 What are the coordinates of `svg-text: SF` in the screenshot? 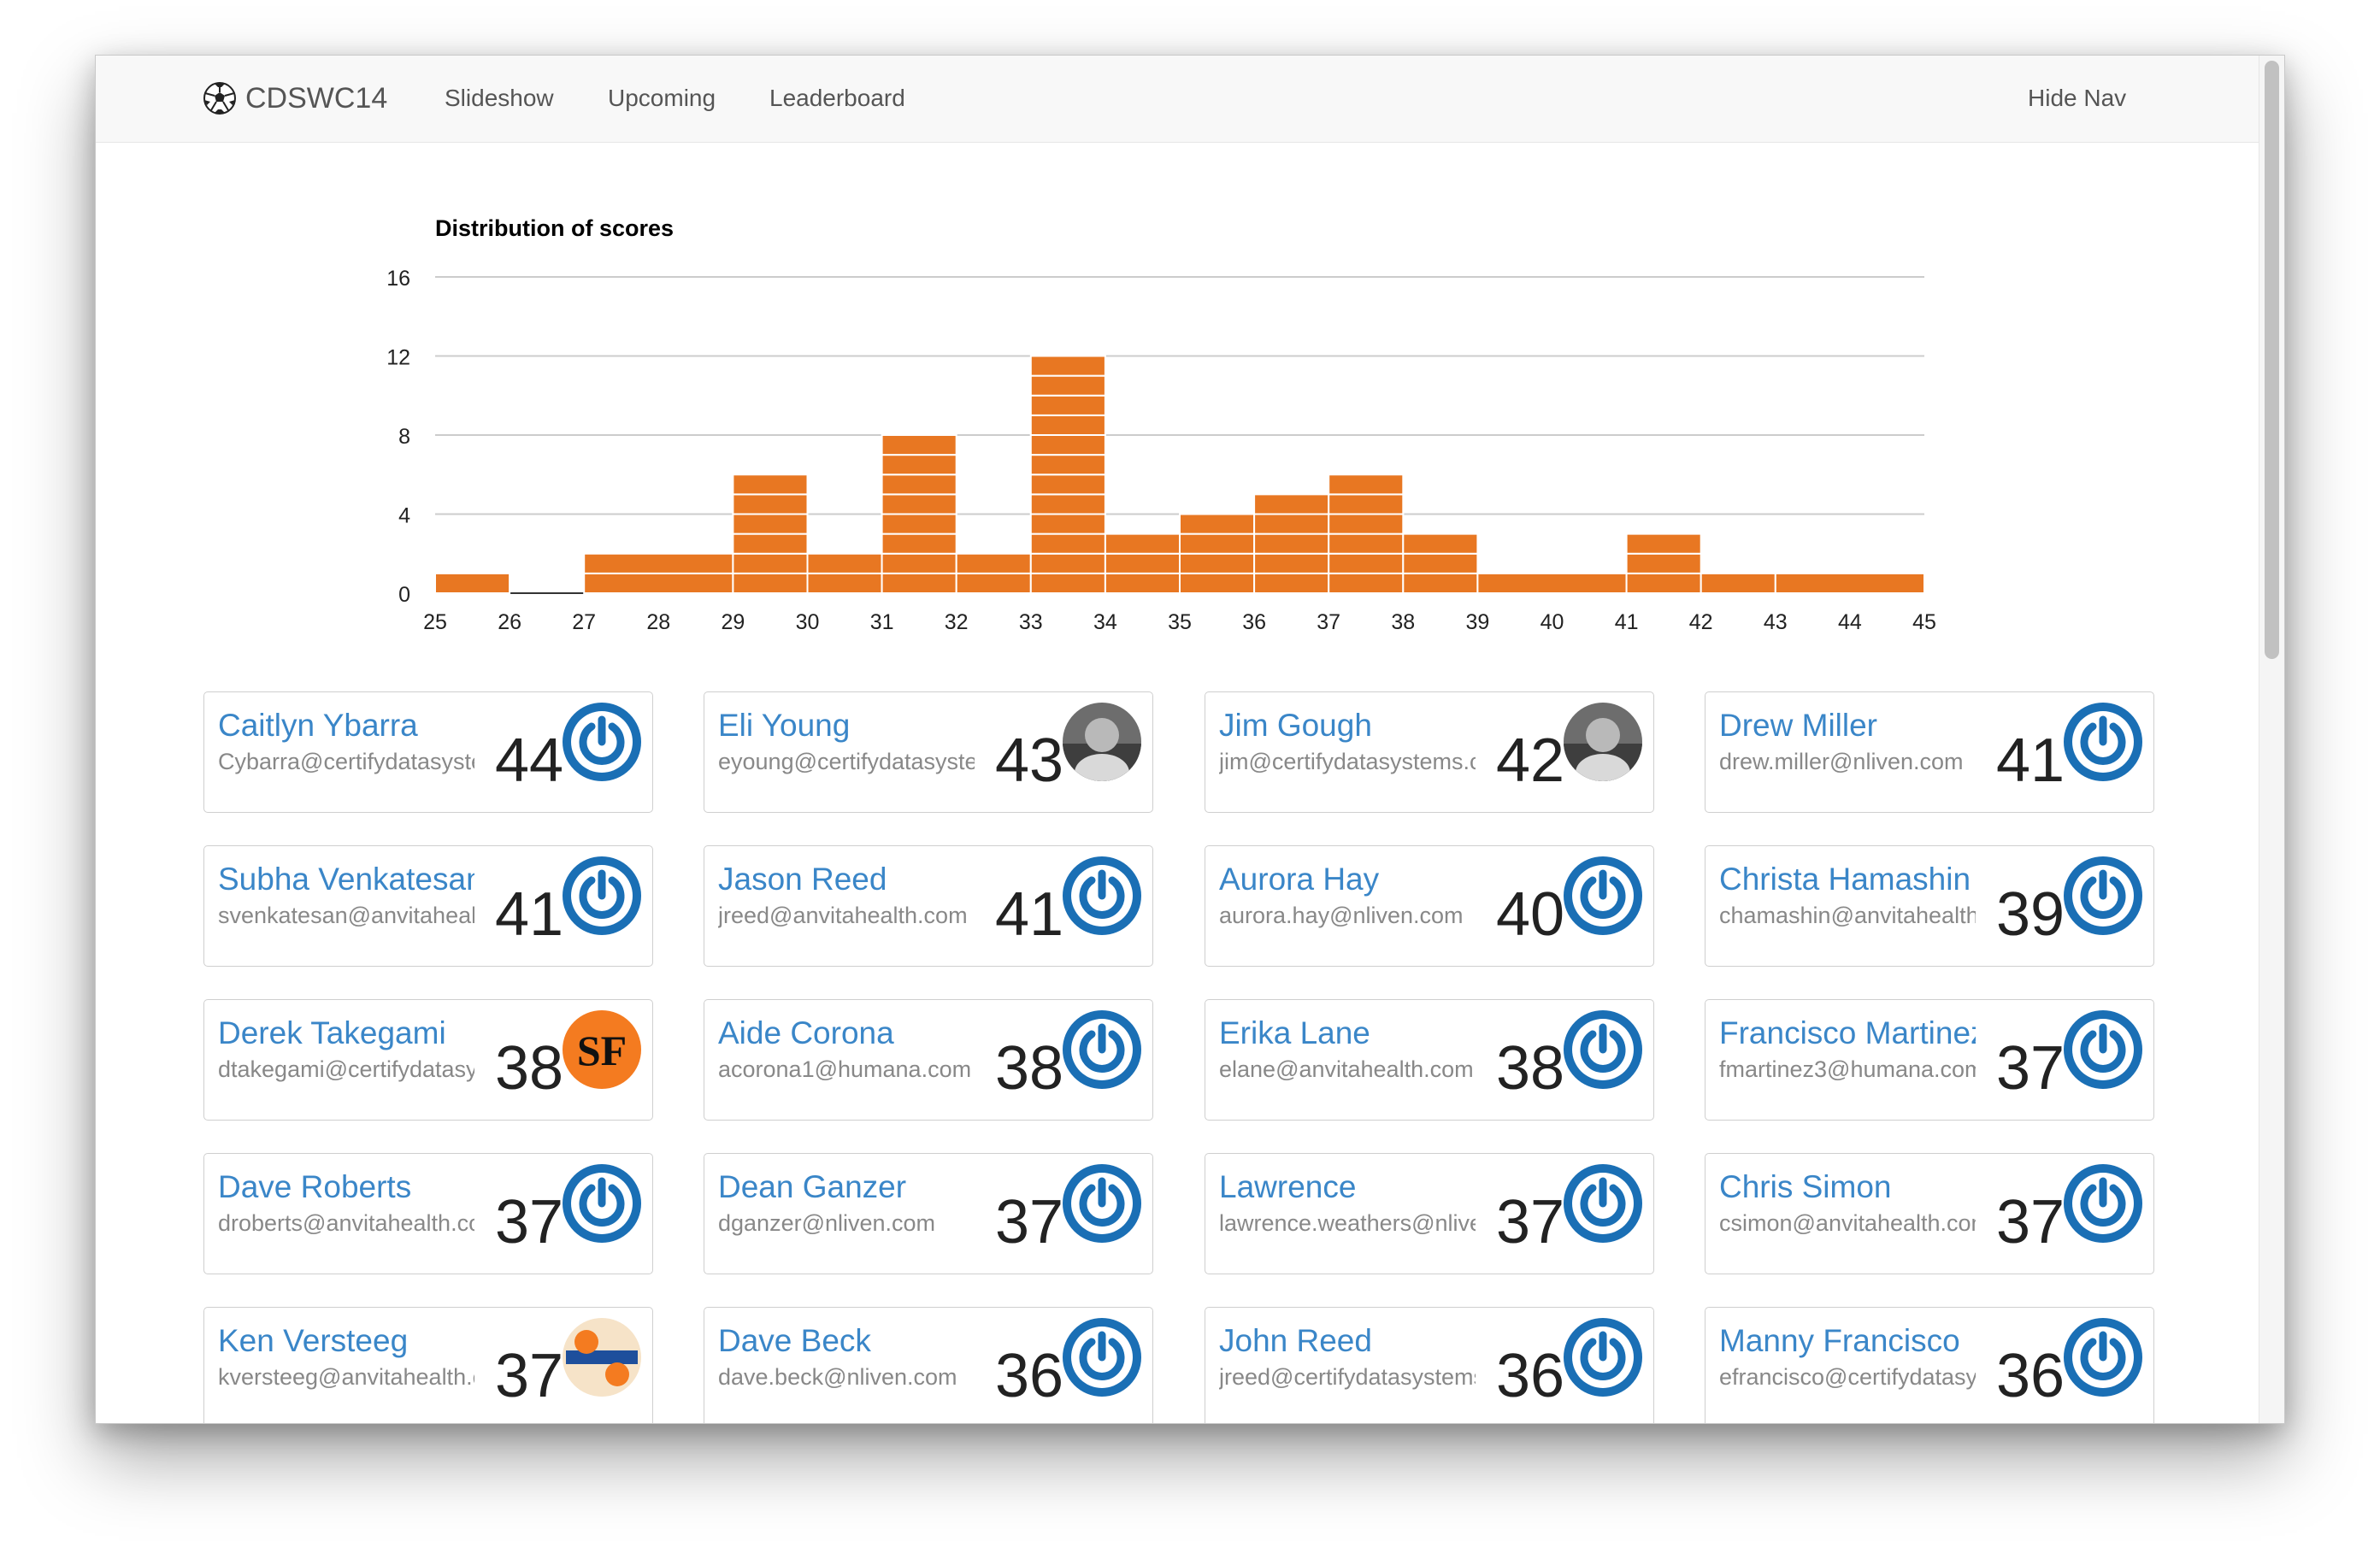 It's located at (602, 1050).